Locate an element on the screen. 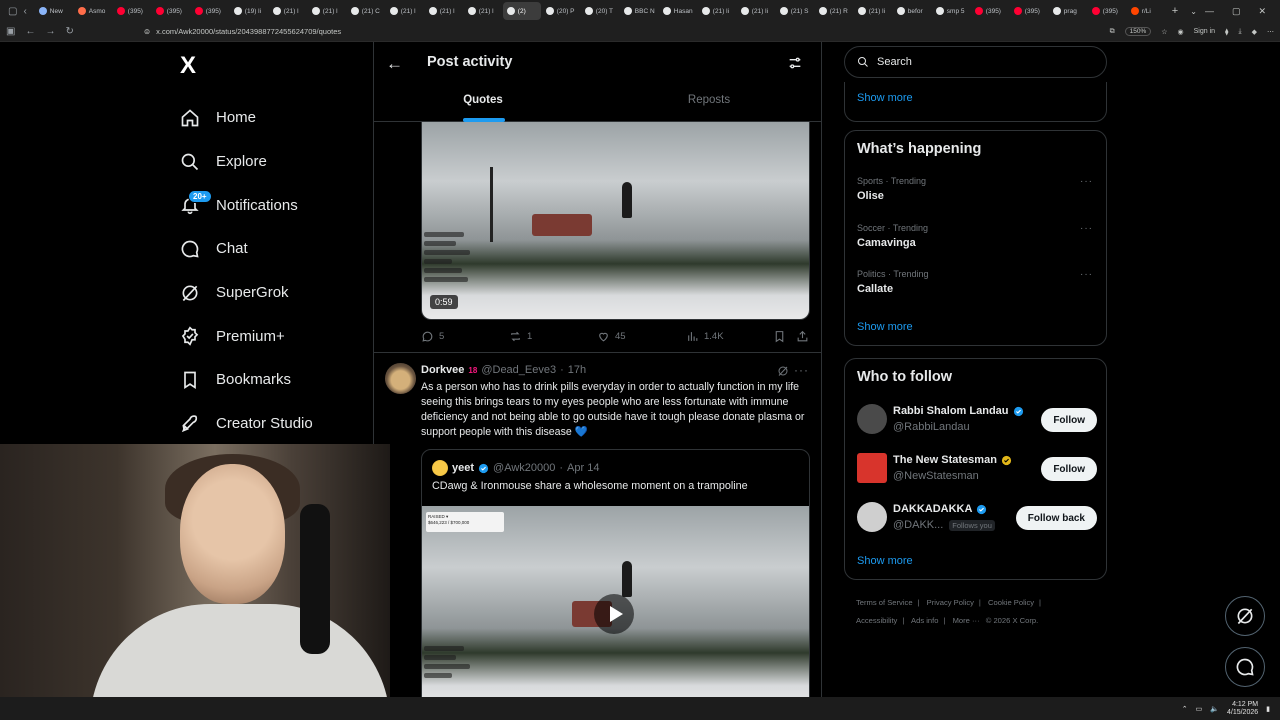 The width and height of the screenshot is (1280, 720). footer-link: More ··· is located at coordinates (966, 620).